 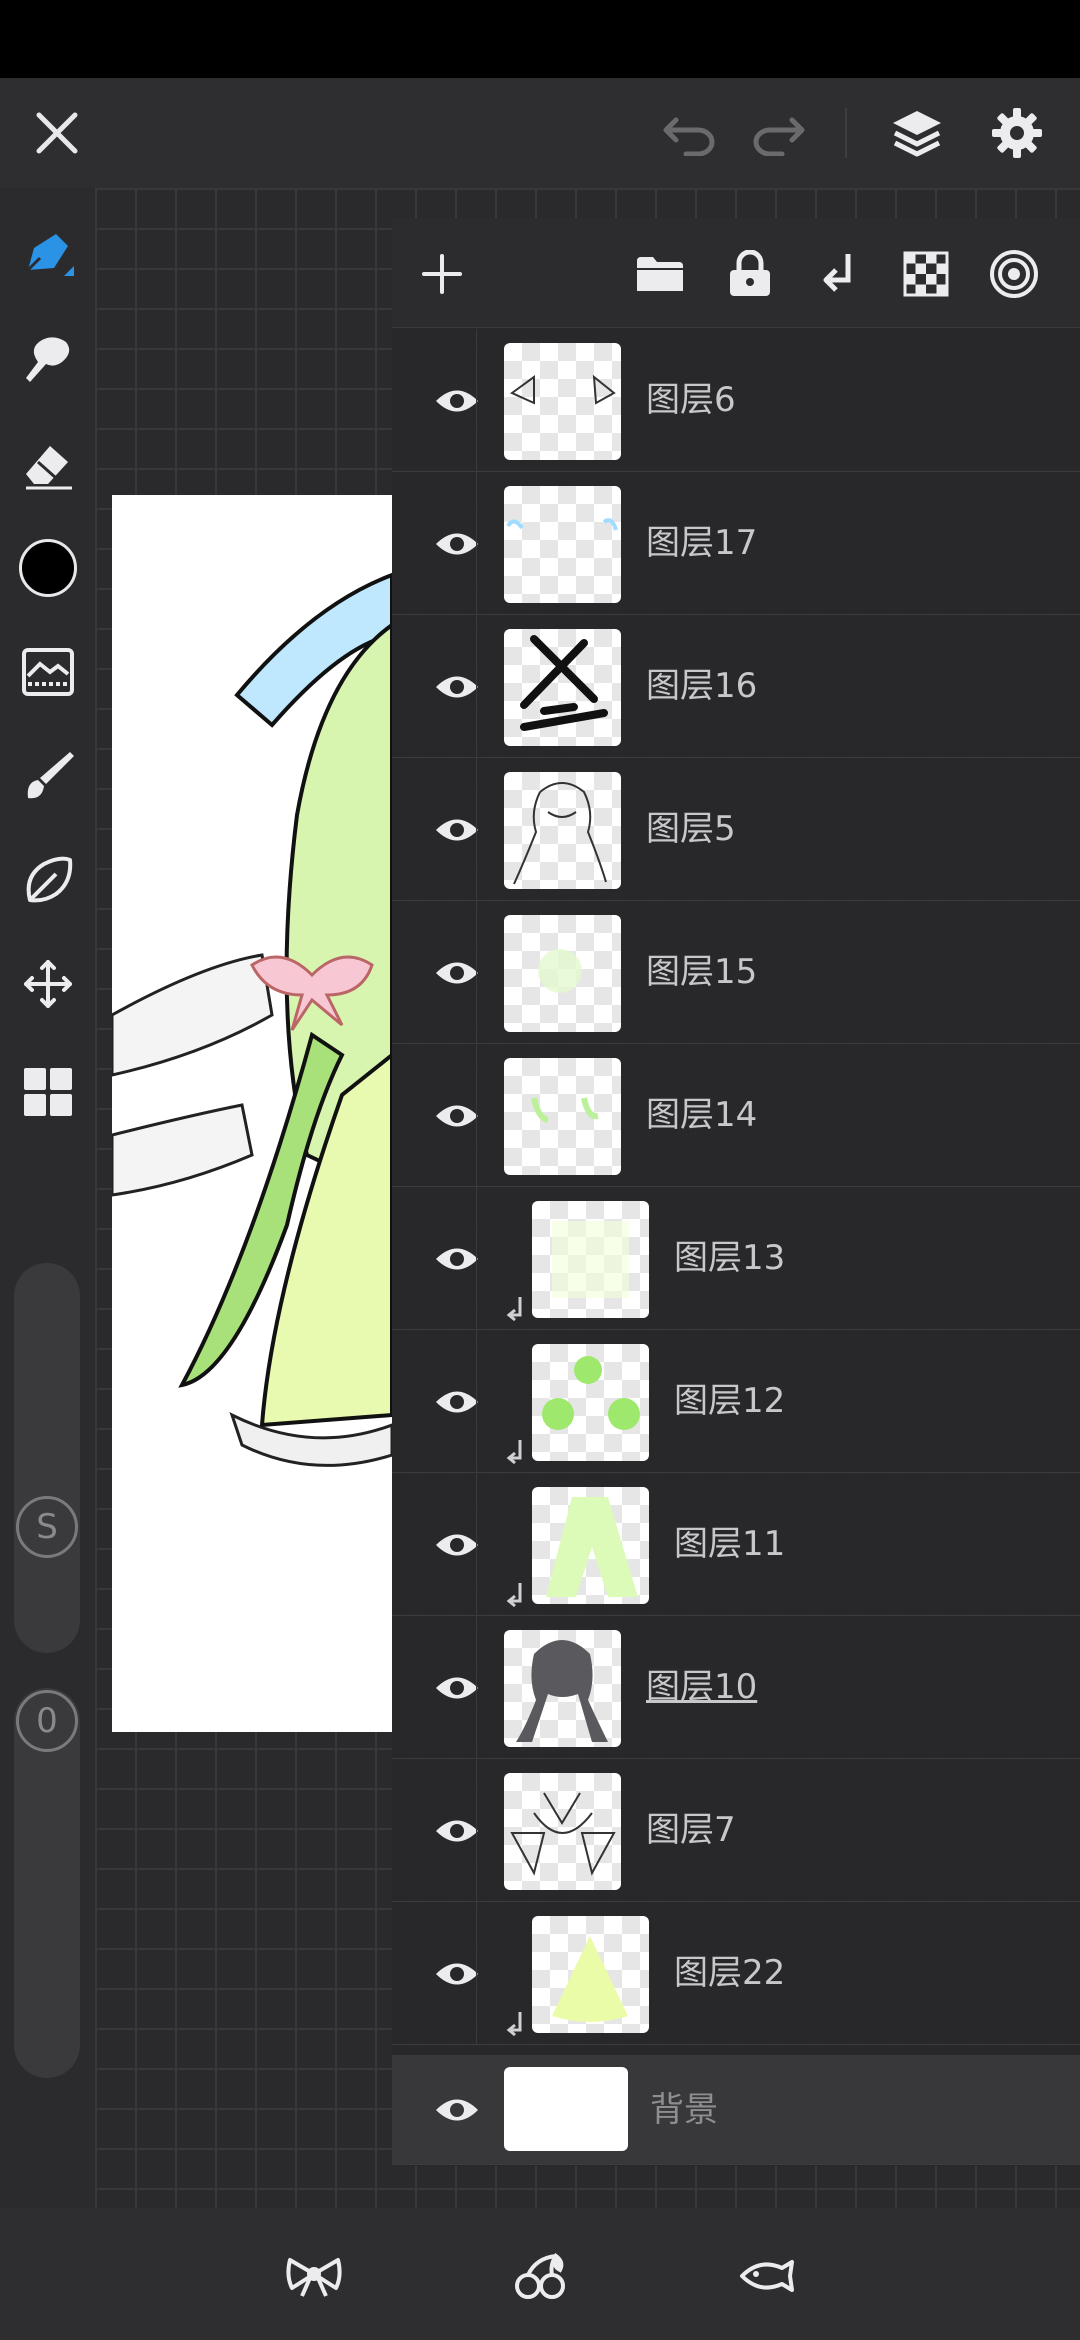 I want to click on fish-icon, so click(x=766, y=2276).